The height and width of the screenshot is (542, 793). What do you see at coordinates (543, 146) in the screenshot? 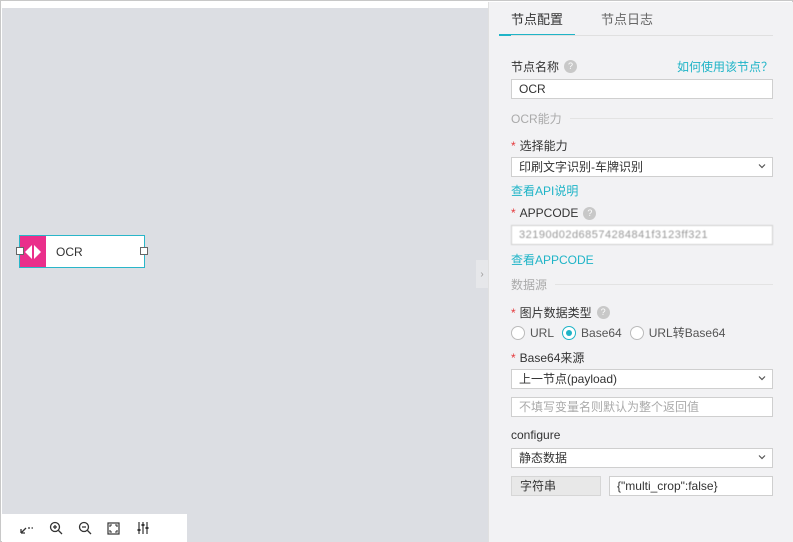
I see `capability-label-text: 选择能力` at bounding box center [543, 146].